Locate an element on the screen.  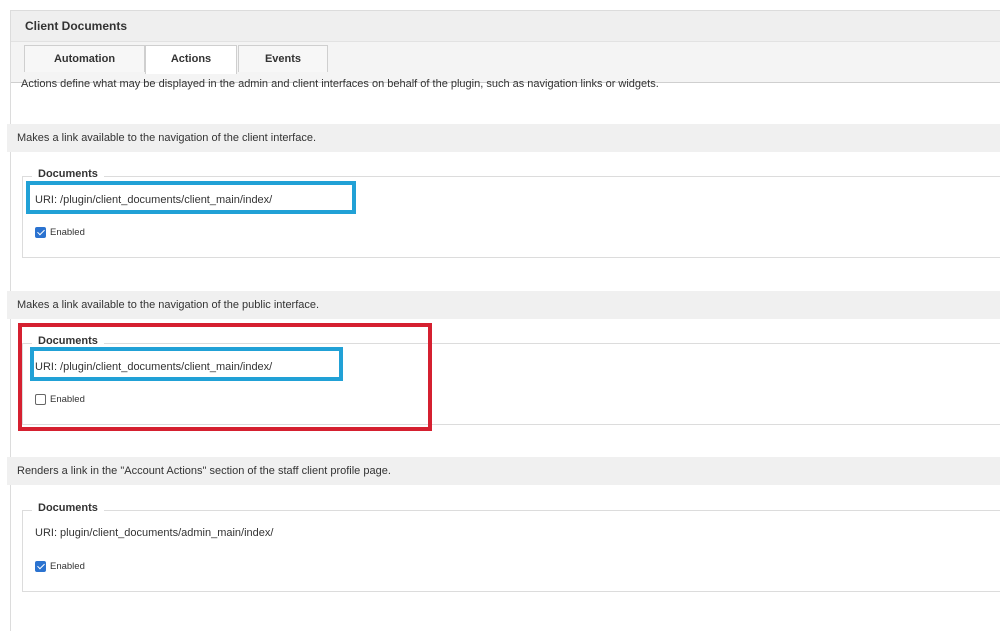
panel-title: Client Documents is located at coordinates (76, 26).